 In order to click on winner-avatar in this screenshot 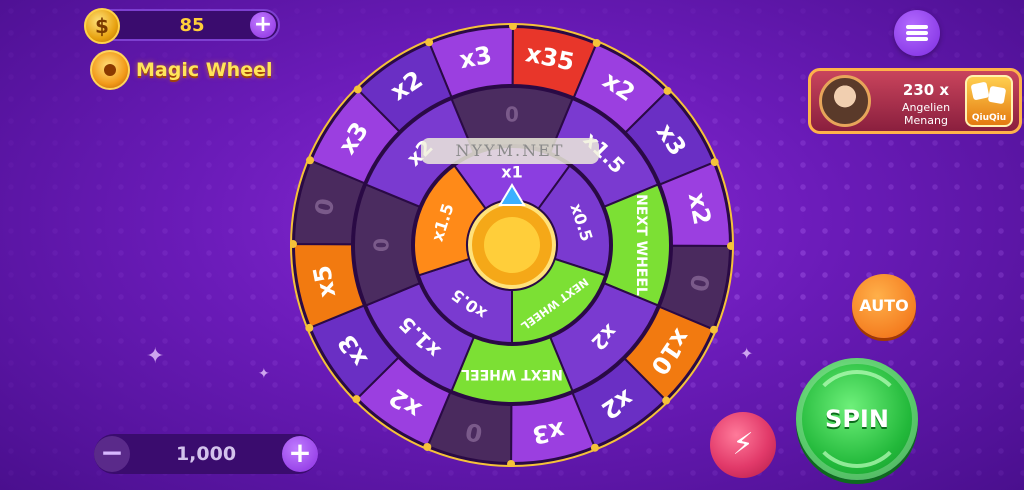, I will do `click(845, 101)`.